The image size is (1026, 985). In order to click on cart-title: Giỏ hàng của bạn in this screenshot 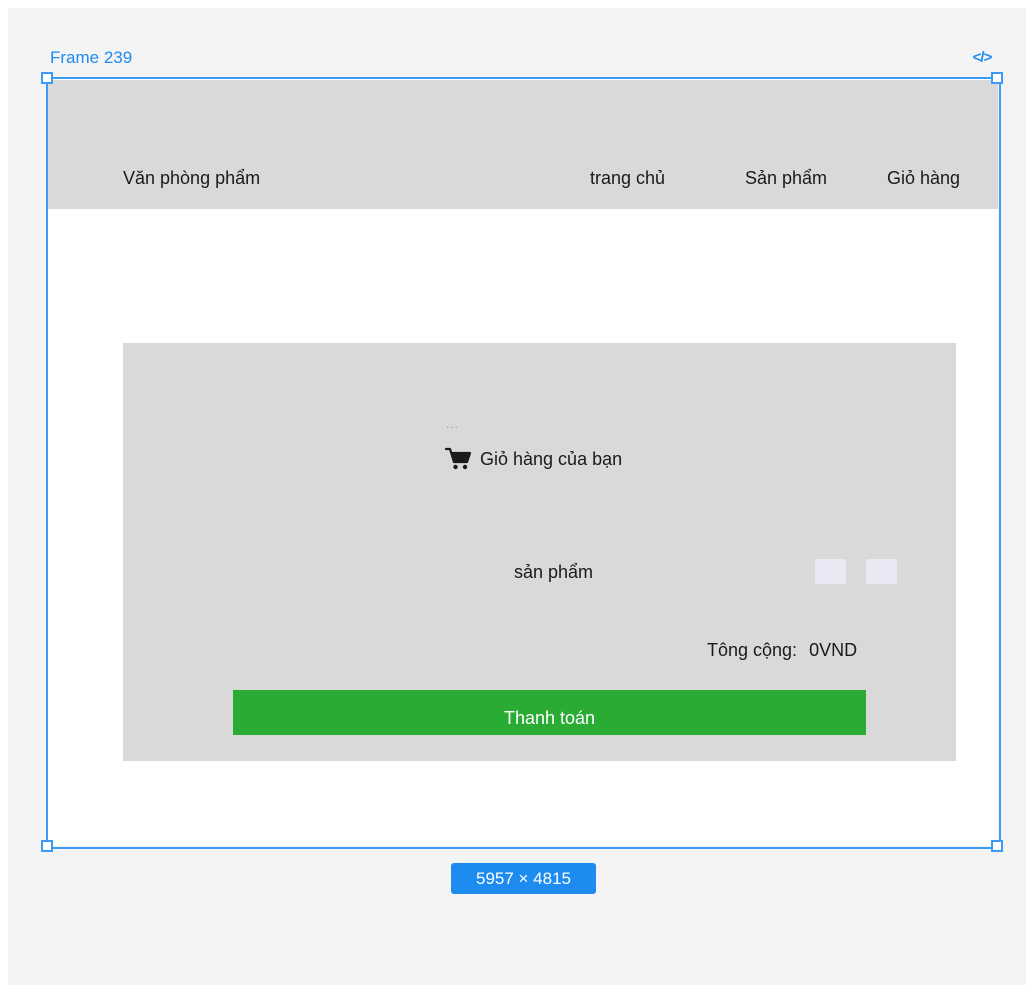, I will do `click(551, 458)`.